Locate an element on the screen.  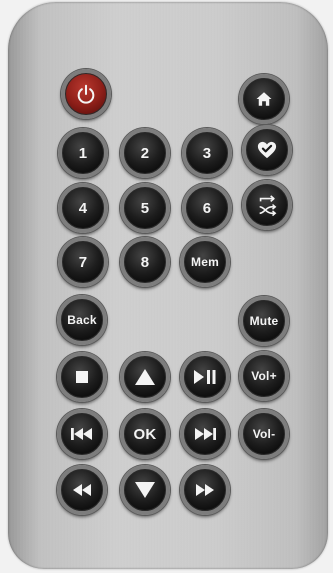
volume-up-label: Vol+ is located at coordinates (264, 376).